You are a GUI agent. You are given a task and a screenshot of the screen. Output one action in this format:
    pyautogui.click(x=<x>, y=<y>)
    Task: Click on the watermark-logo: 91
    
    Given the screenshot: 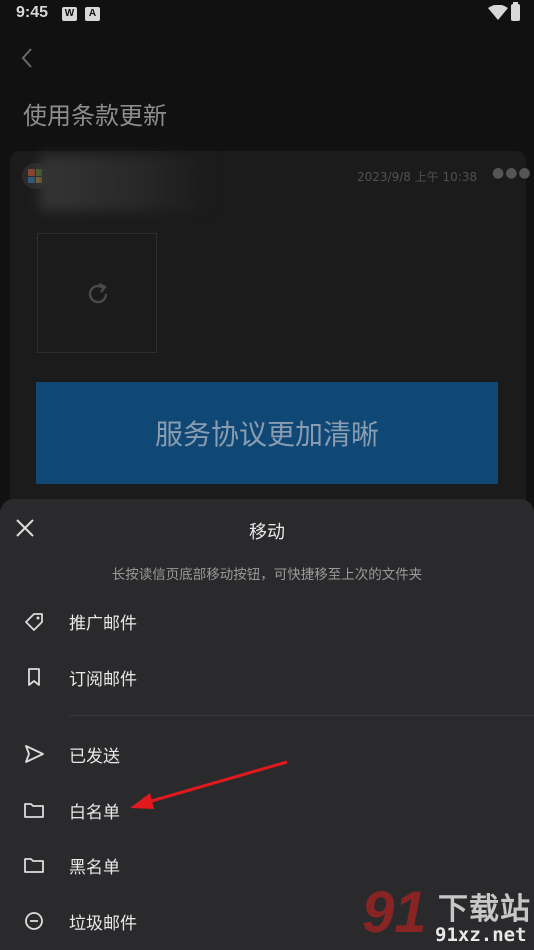 What is the action you would take?
    pyautogui.click(x=394, y=912)
    